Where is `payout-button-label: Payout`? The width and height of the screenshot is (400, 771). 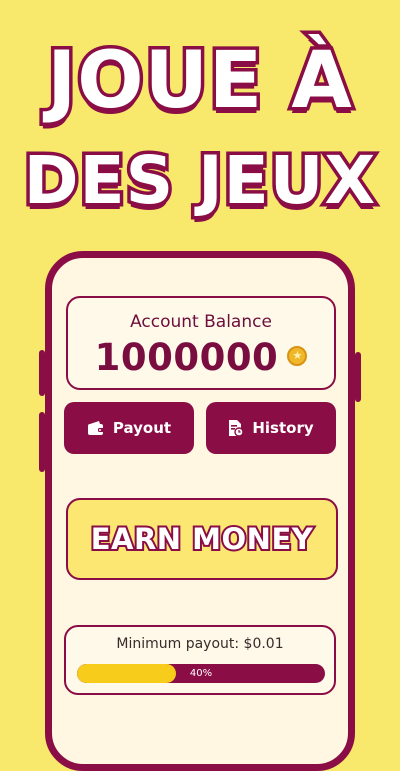 payout-button-label: Payout is located at coordinates (142, 428).